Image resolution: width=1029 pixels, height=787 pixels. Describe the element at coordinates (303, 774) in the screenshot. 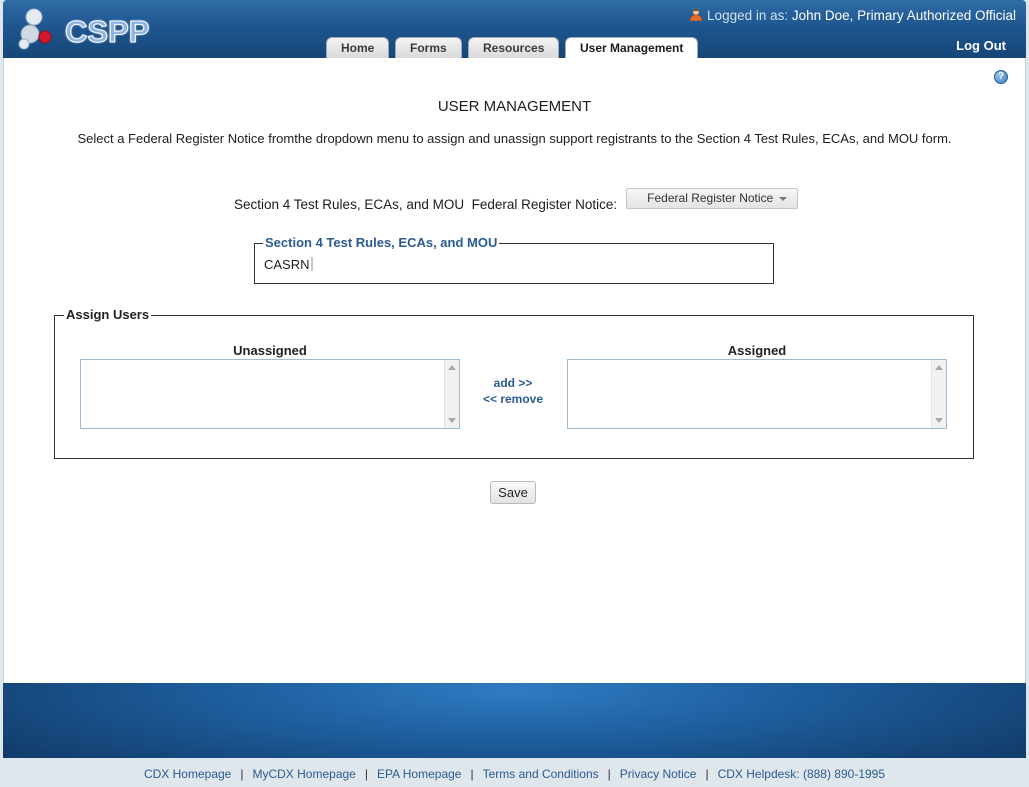

I see `footer-link-mycdx-homepage: MyCDX Homepage` at that location.